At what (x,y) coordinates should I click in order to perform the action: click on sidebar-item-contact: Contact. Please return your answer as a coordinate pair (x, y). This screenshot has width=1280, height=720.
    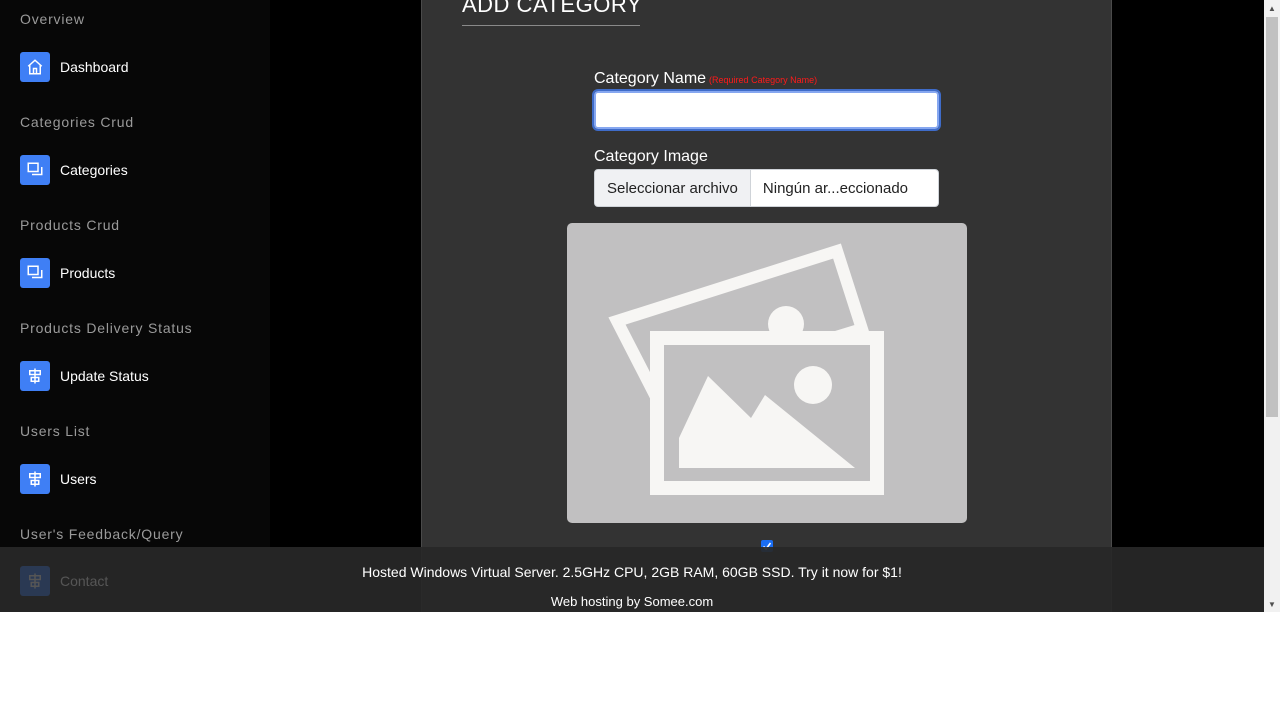
    Looking at the image, I should click on (64, 581).